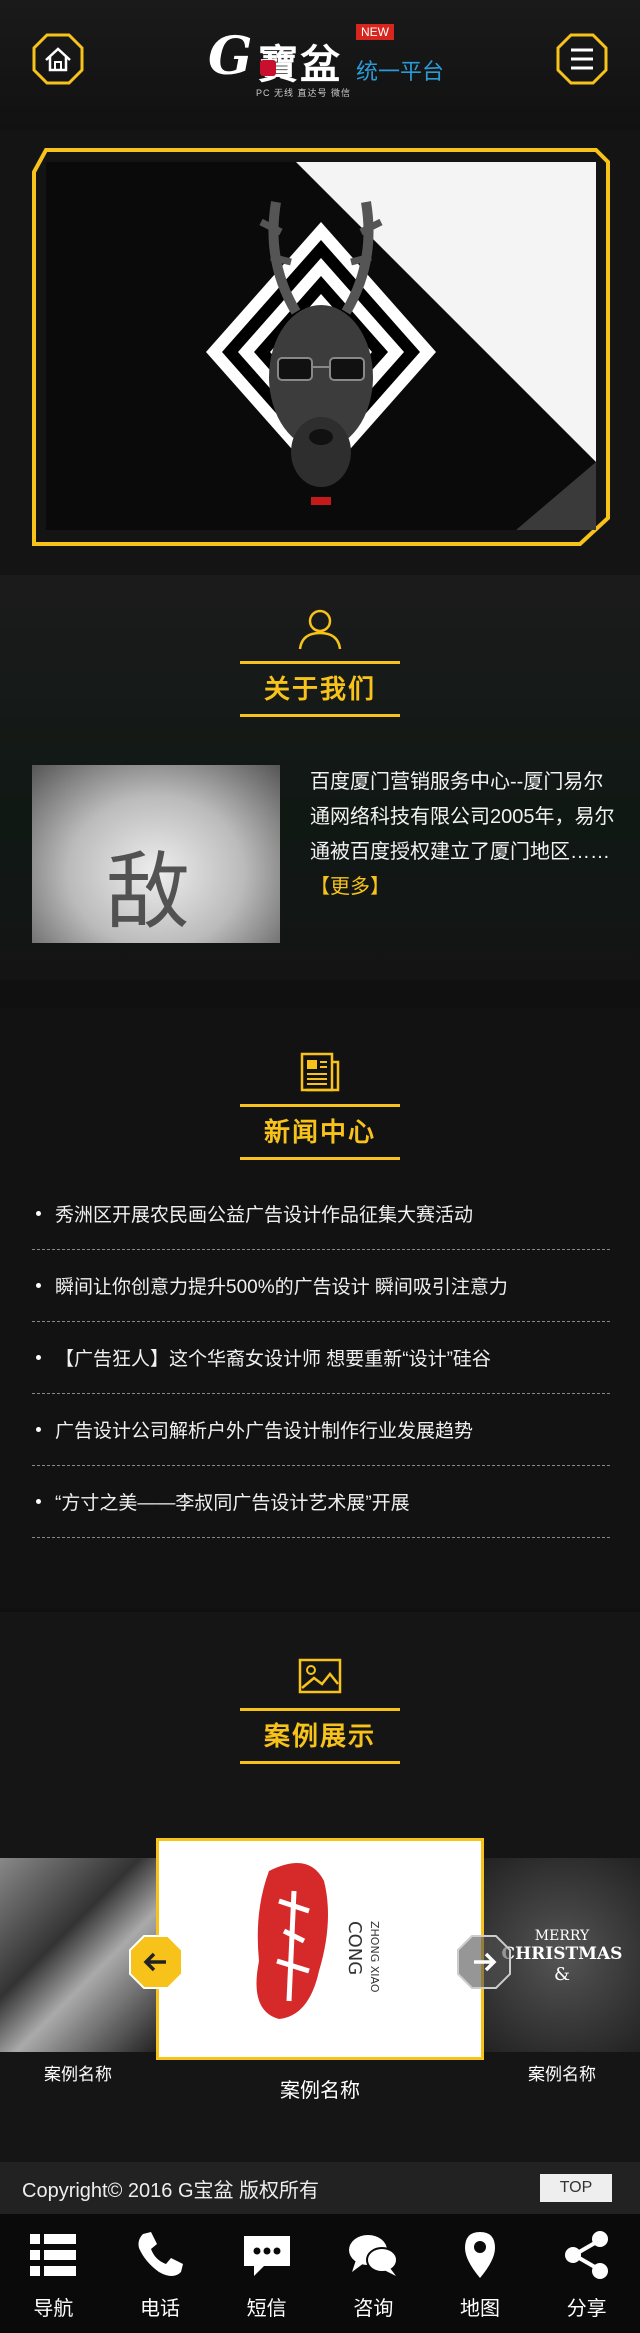  I want to click on christmas-line-1: MERRY, so click(562, 1936).